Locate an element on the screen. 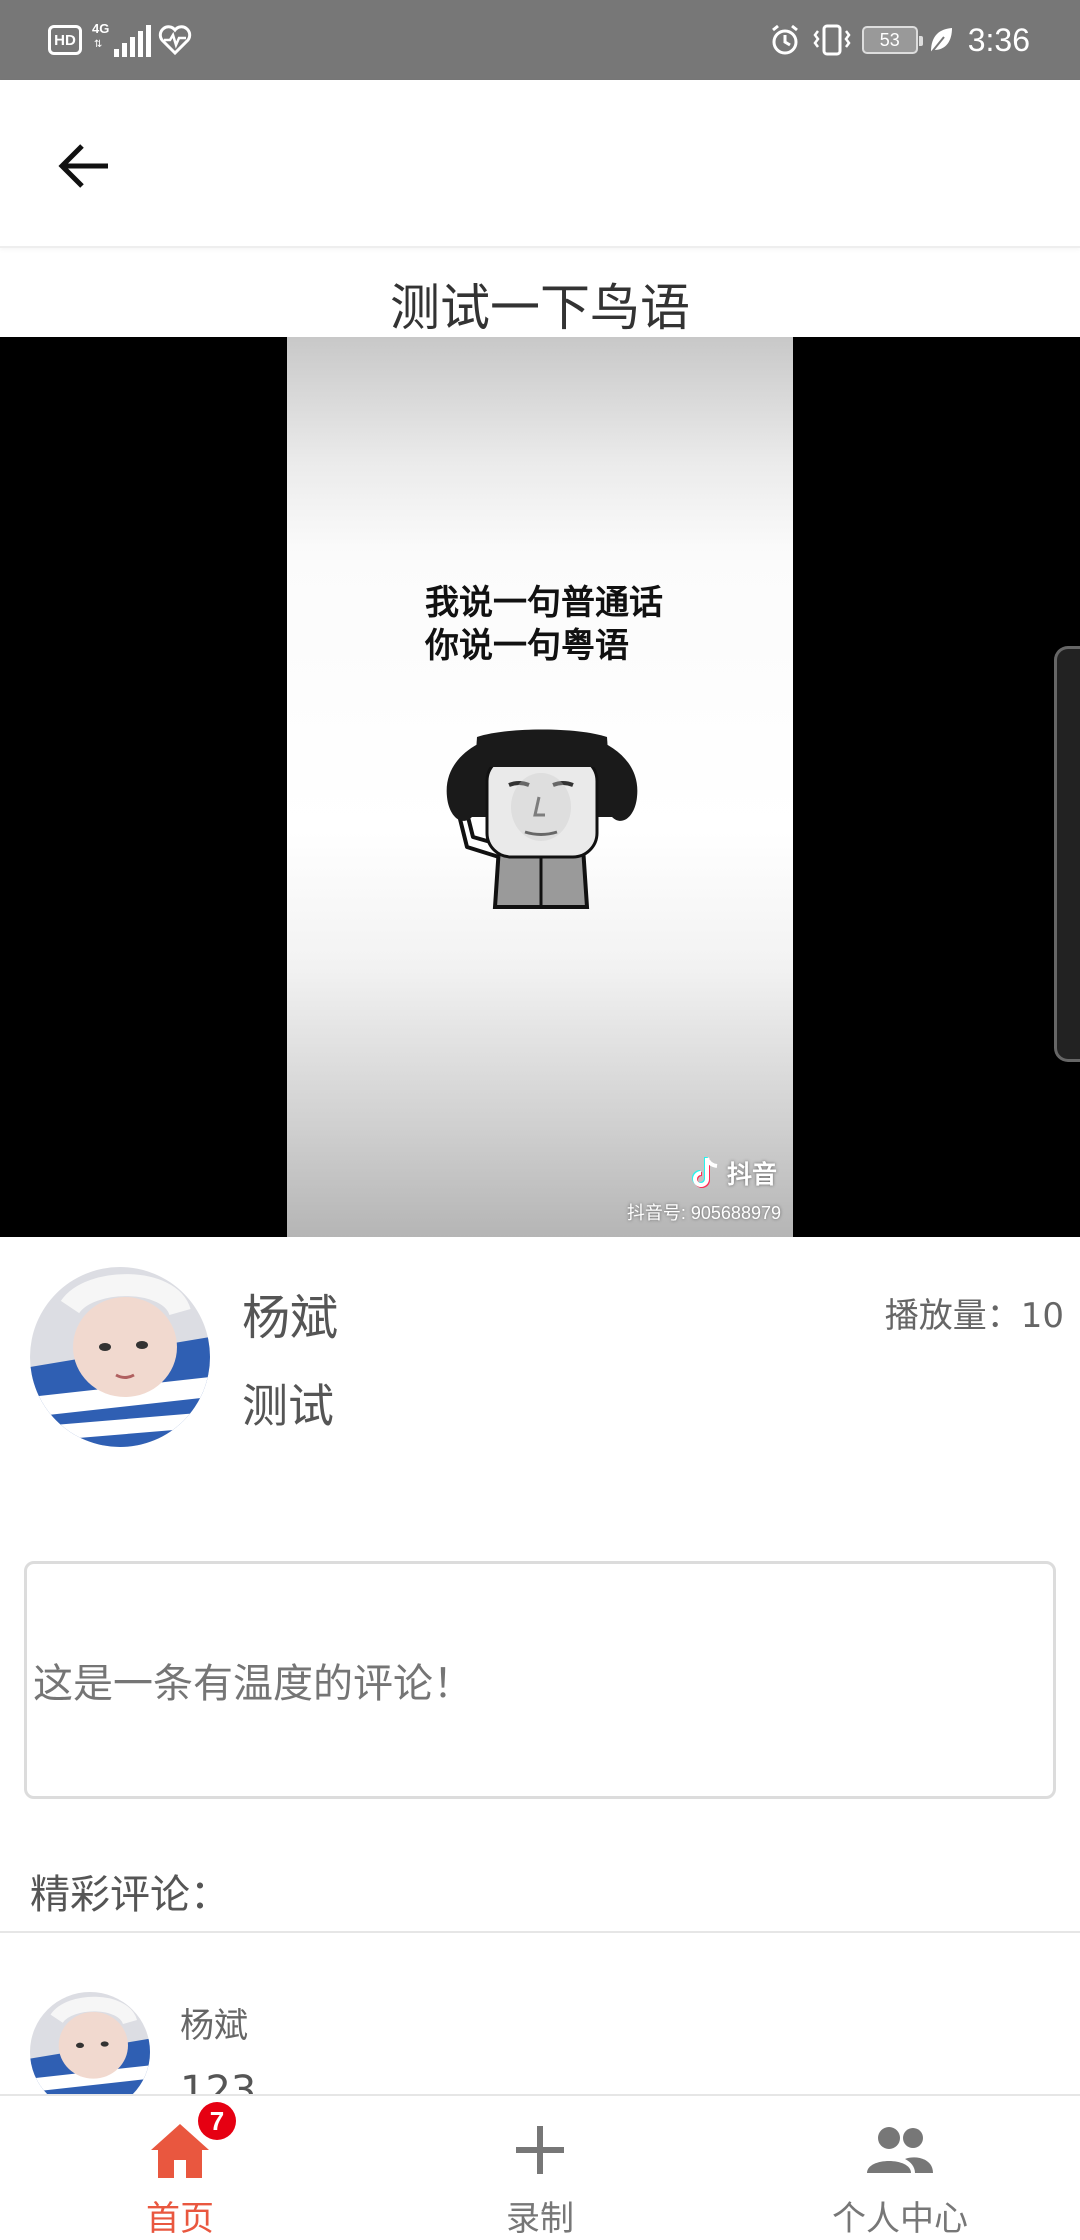  divider is located at coordinates (540, 1932).